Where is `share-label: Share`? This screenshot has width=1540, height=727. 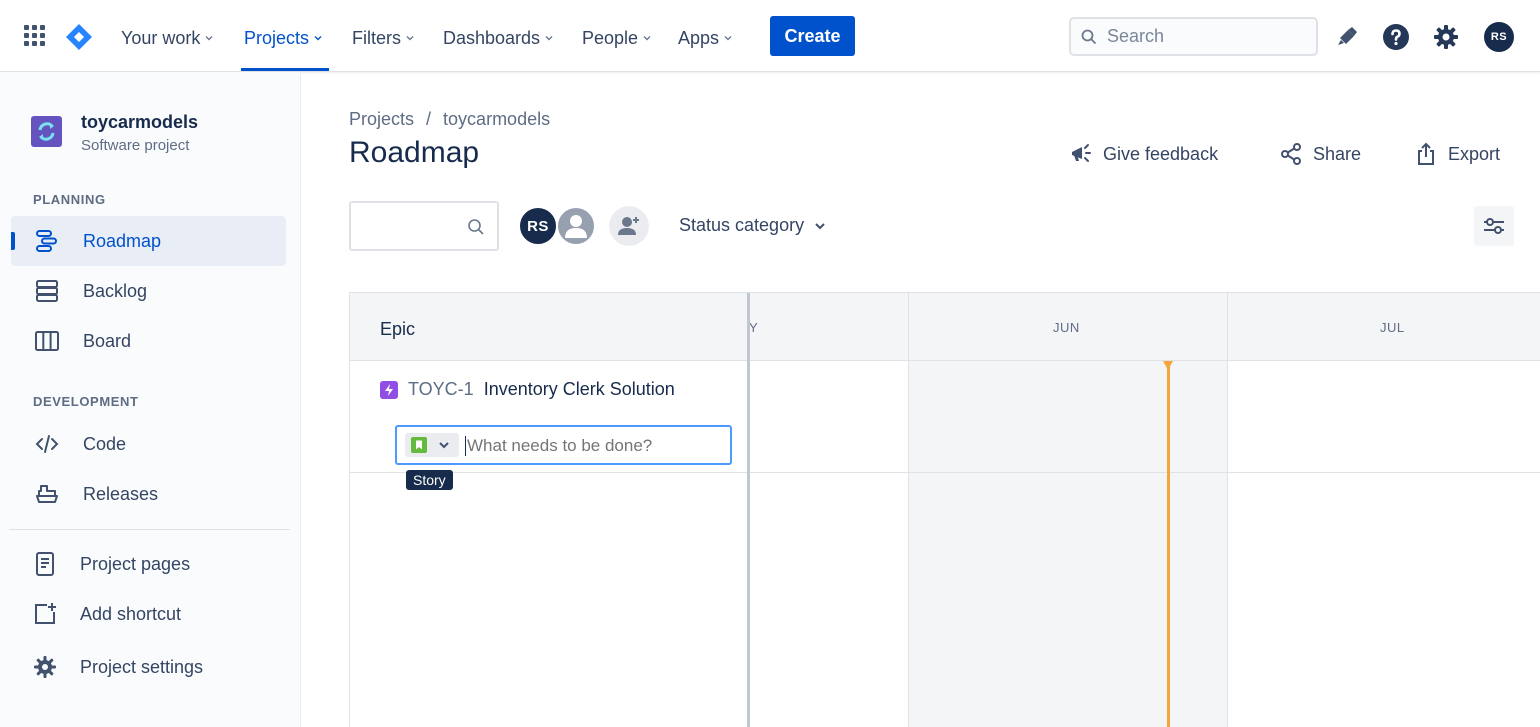
share-label: Share is located at coordinates (1337, 153).